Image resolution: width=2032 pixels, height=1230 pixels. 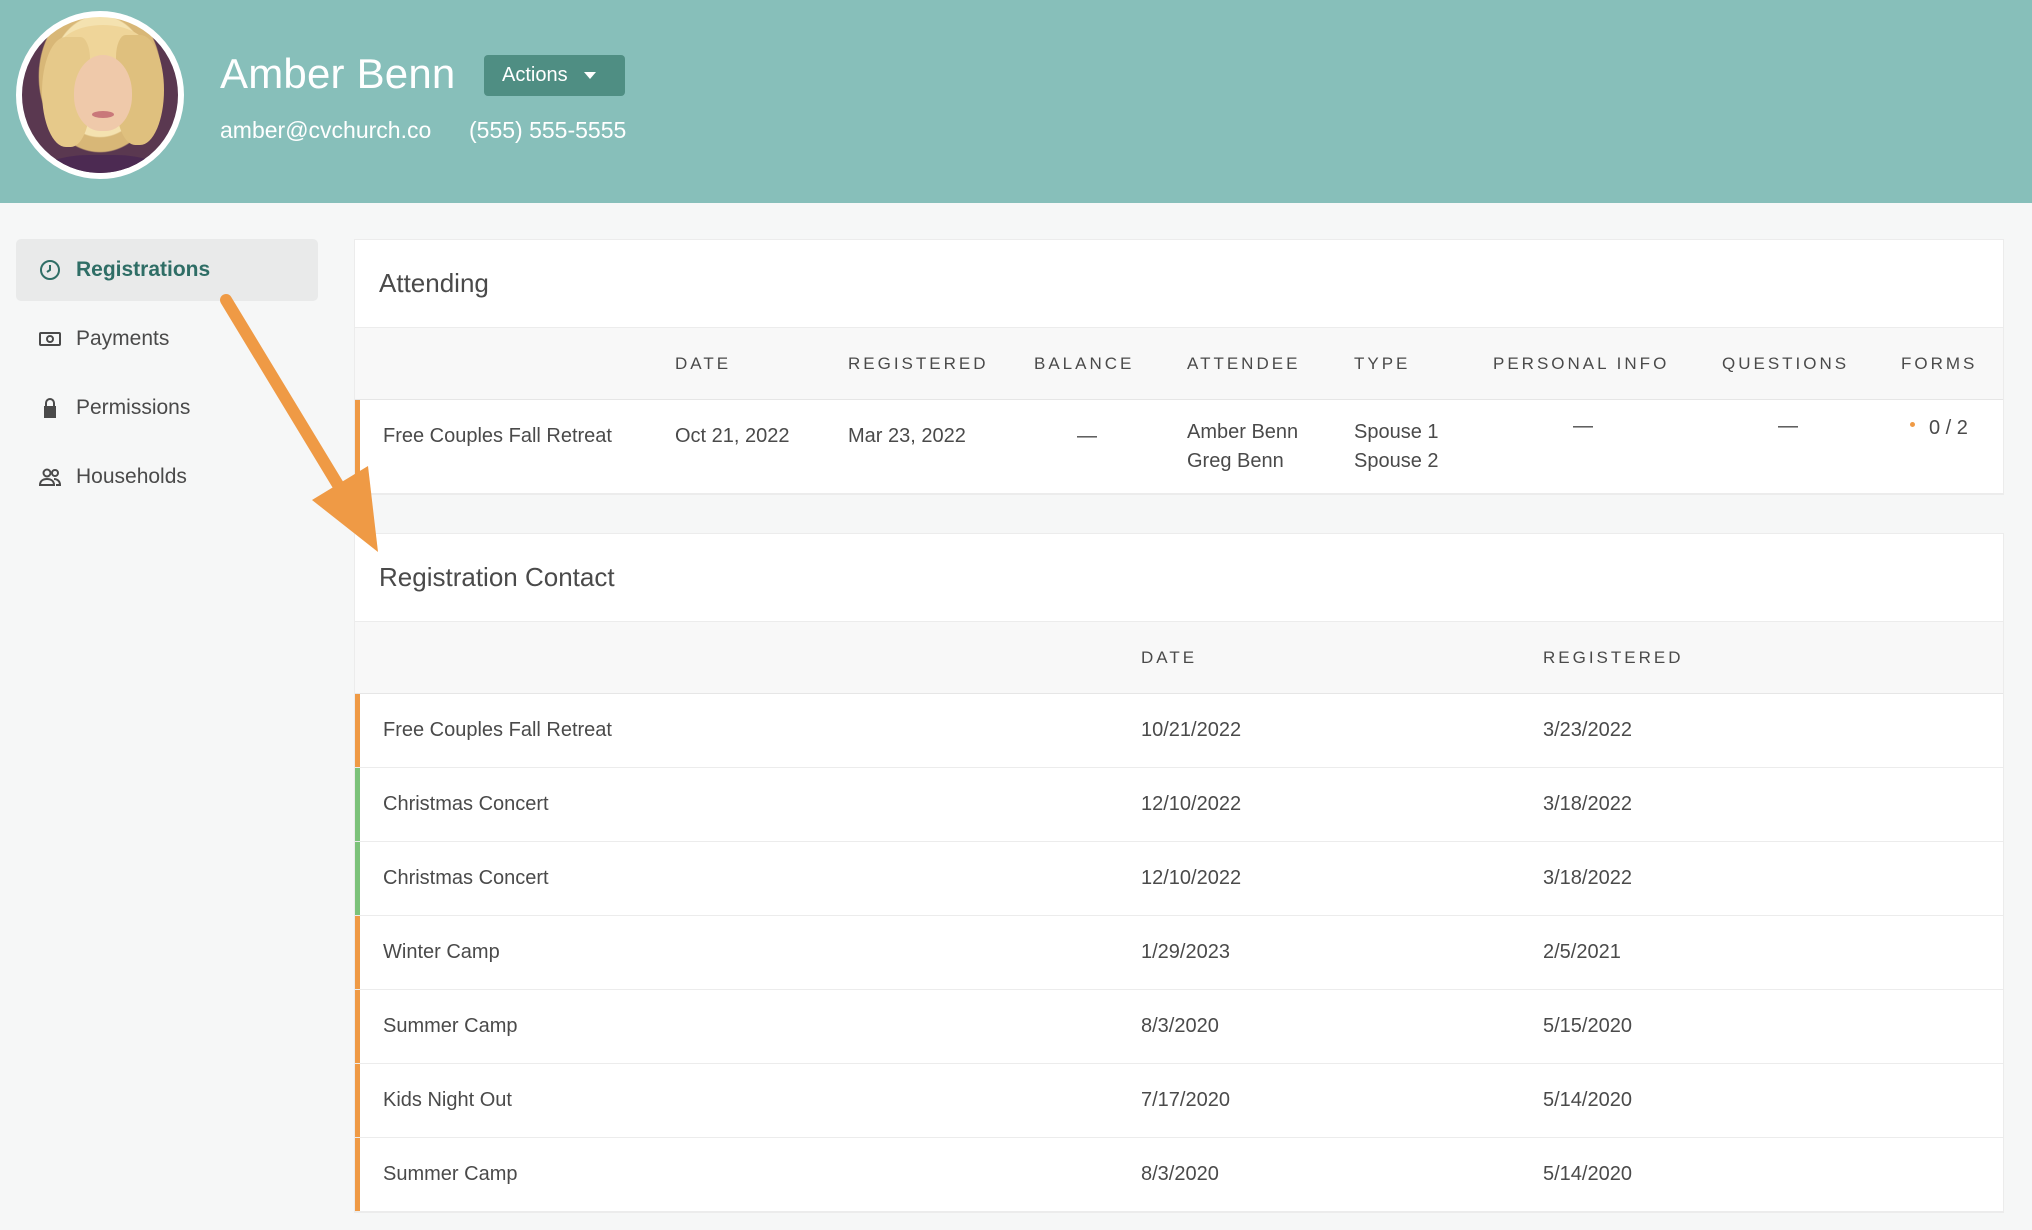 I want to click on sidebar-item-registrations: Registrations, so click(x=167, y=270).